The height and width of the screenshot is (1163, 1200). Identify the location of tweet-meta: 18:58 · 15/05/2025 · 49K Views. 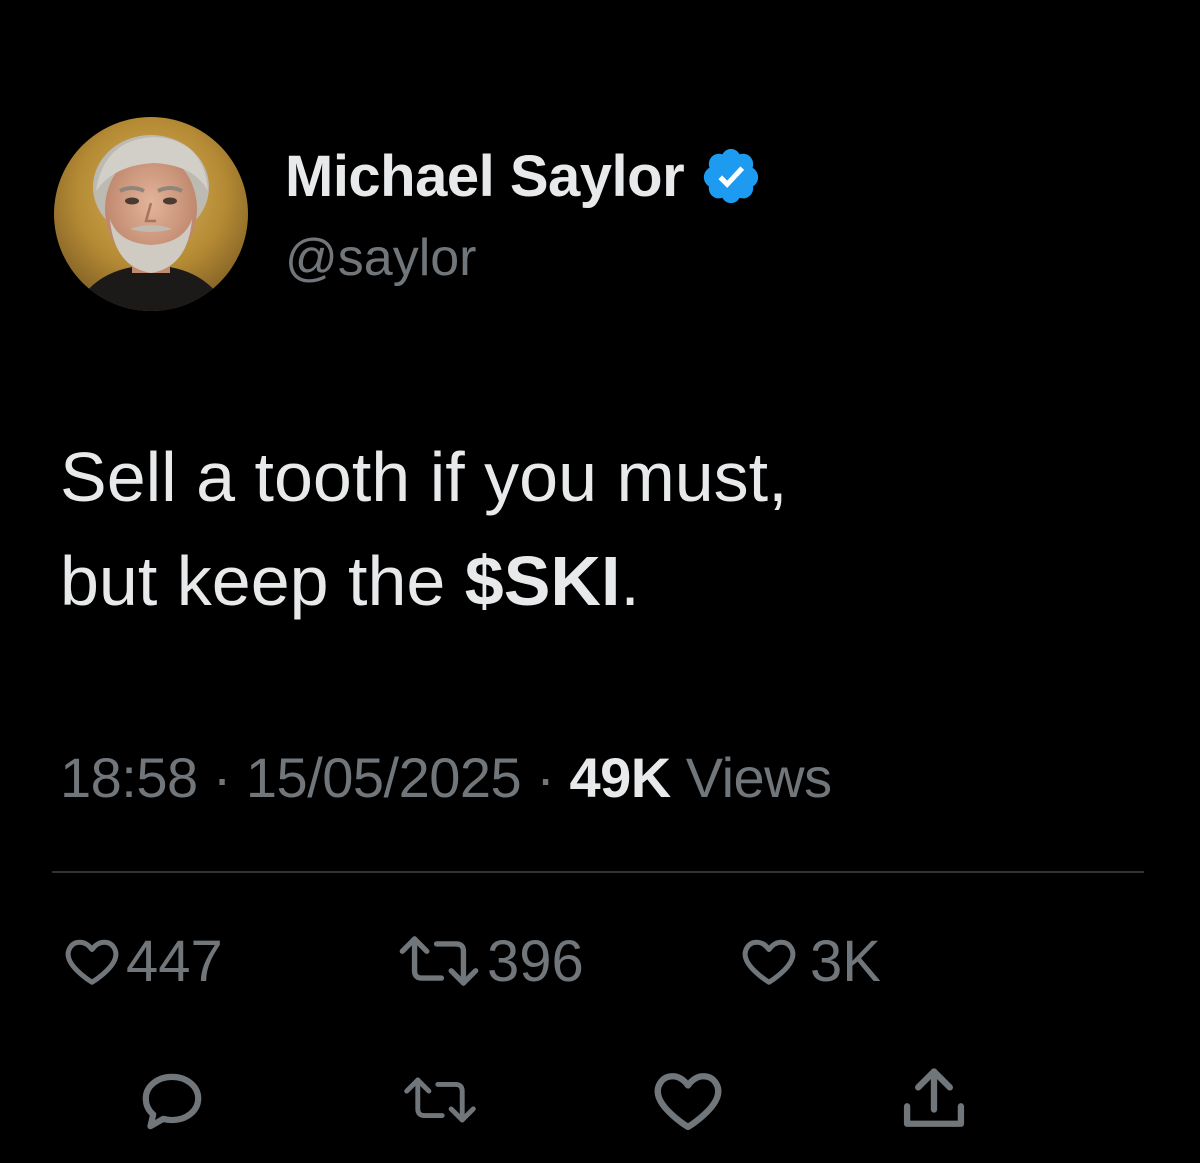
(446, 777).